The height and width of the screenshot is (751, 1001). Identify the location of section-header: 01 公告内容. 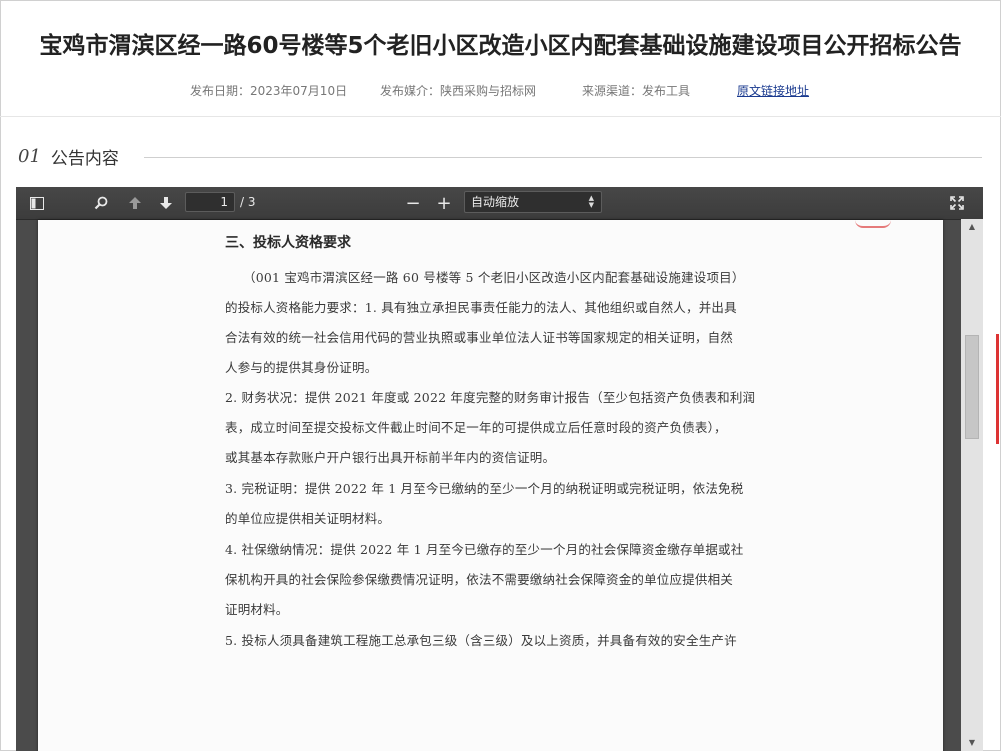
(68, 156).